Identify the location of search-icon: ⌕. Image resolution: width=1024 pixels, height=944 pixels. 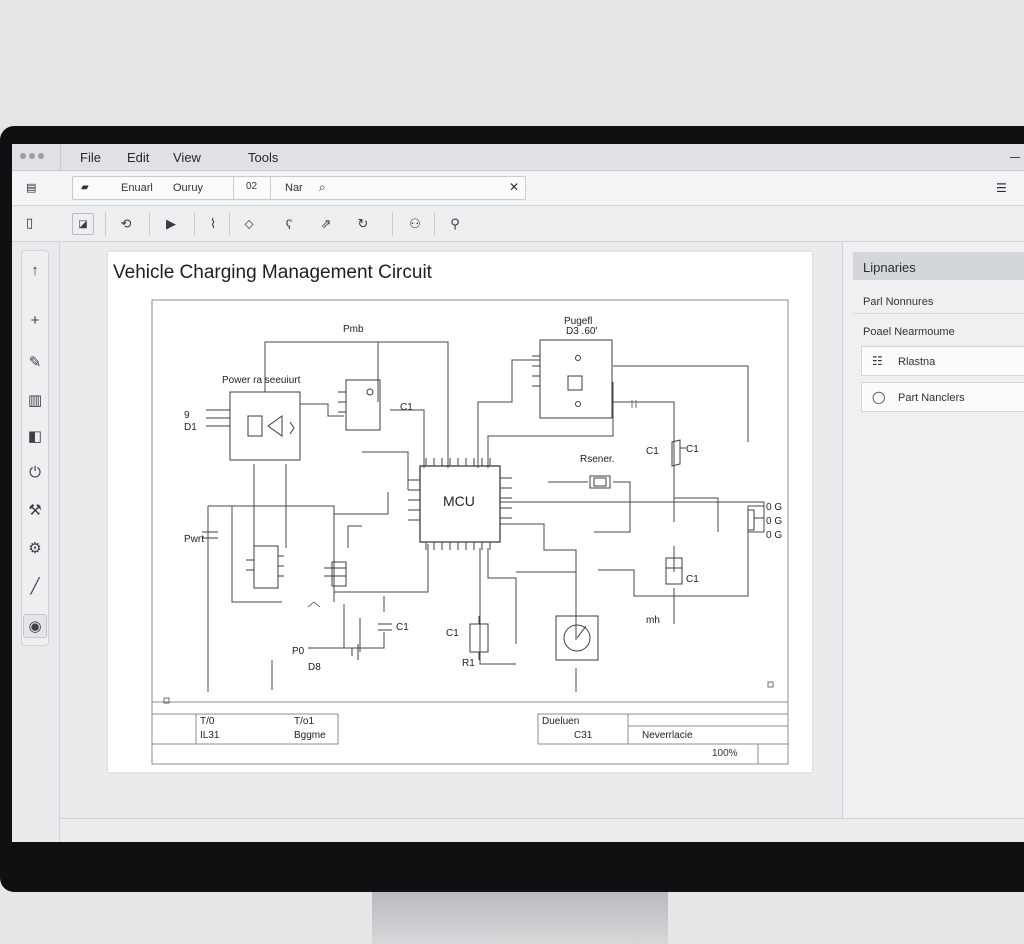
(322, 187).